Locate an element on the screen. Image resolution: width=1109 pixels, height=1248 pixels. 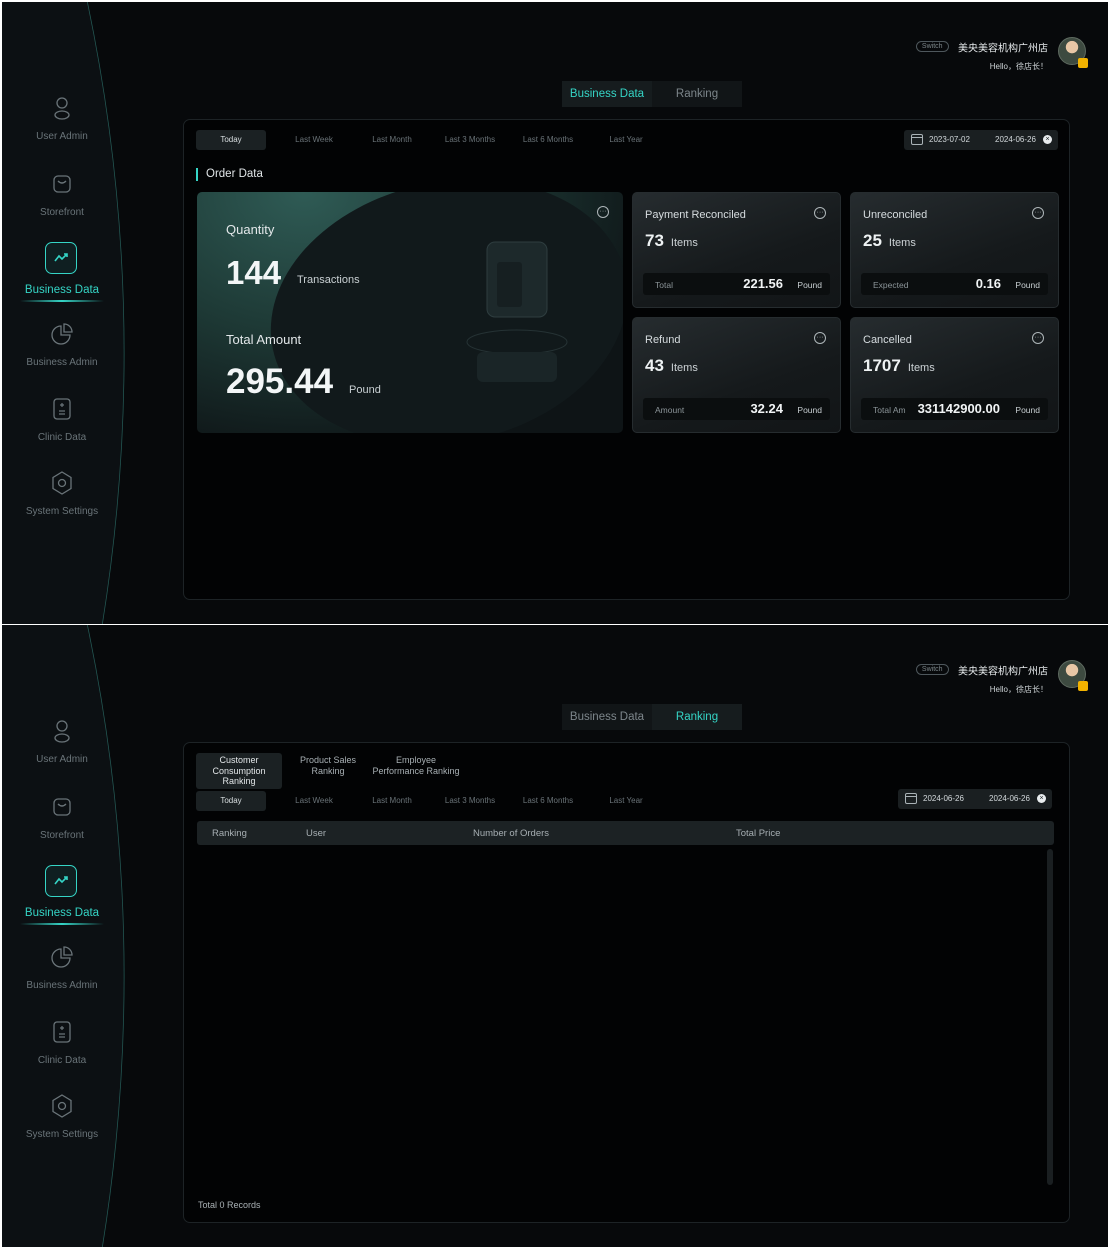
subtab-product-sales: Product Sales Ranking is located at coordinates (328, 771).